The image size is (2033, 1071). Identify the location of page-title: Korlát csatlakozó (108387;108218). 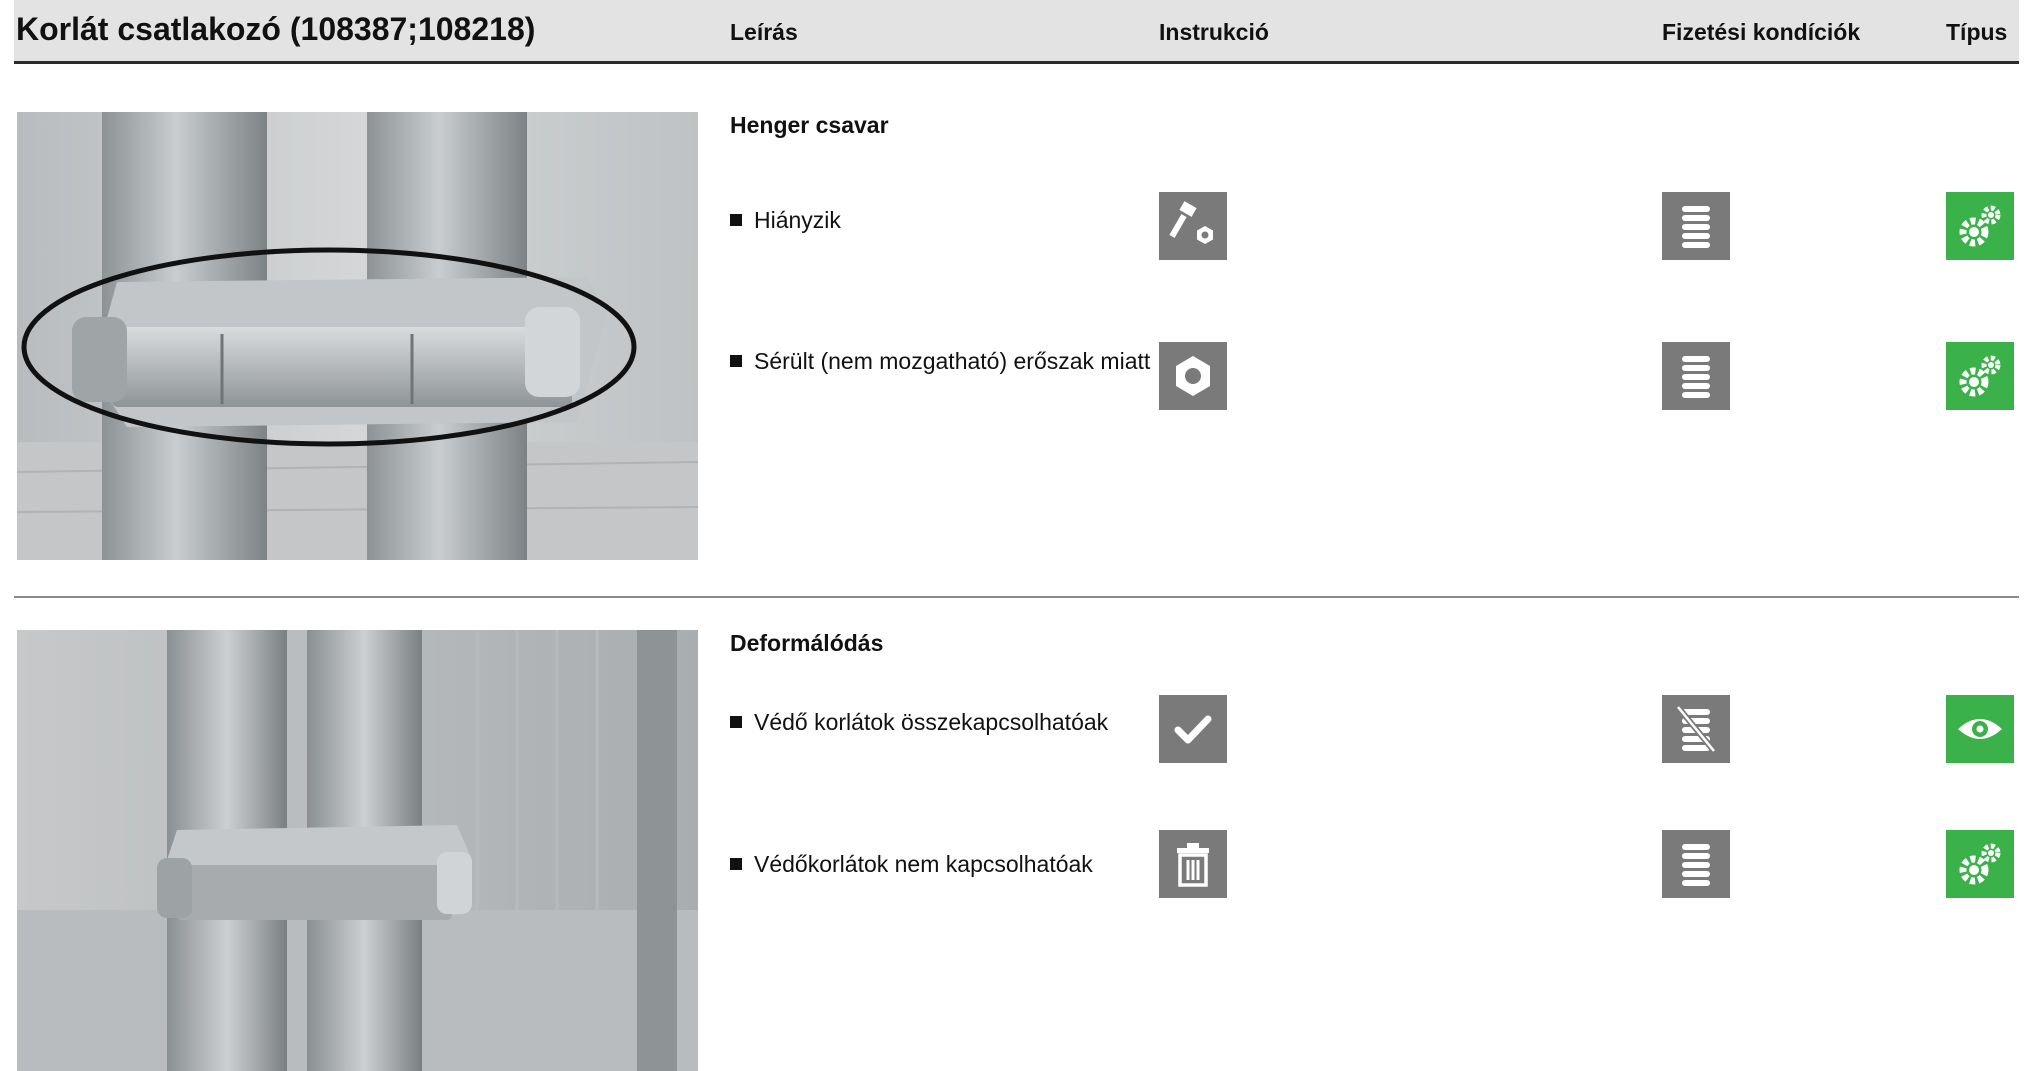
(276, 29).